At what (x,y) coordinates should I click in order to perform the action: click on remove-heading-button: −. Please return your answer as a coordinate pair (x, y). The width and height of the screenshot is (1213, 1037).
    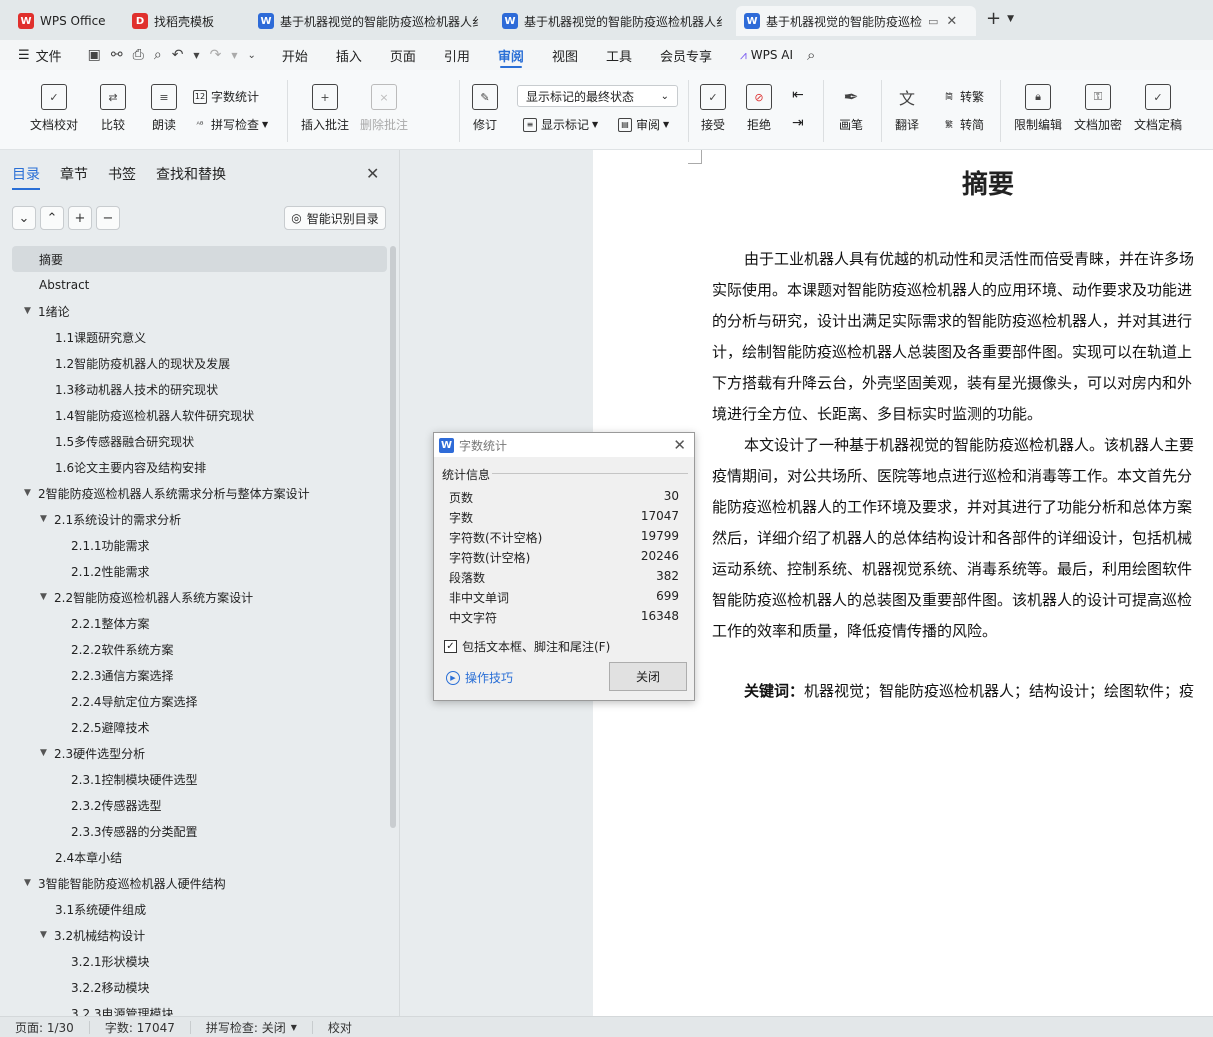
    Looking at the image, I should click on (108, 218).